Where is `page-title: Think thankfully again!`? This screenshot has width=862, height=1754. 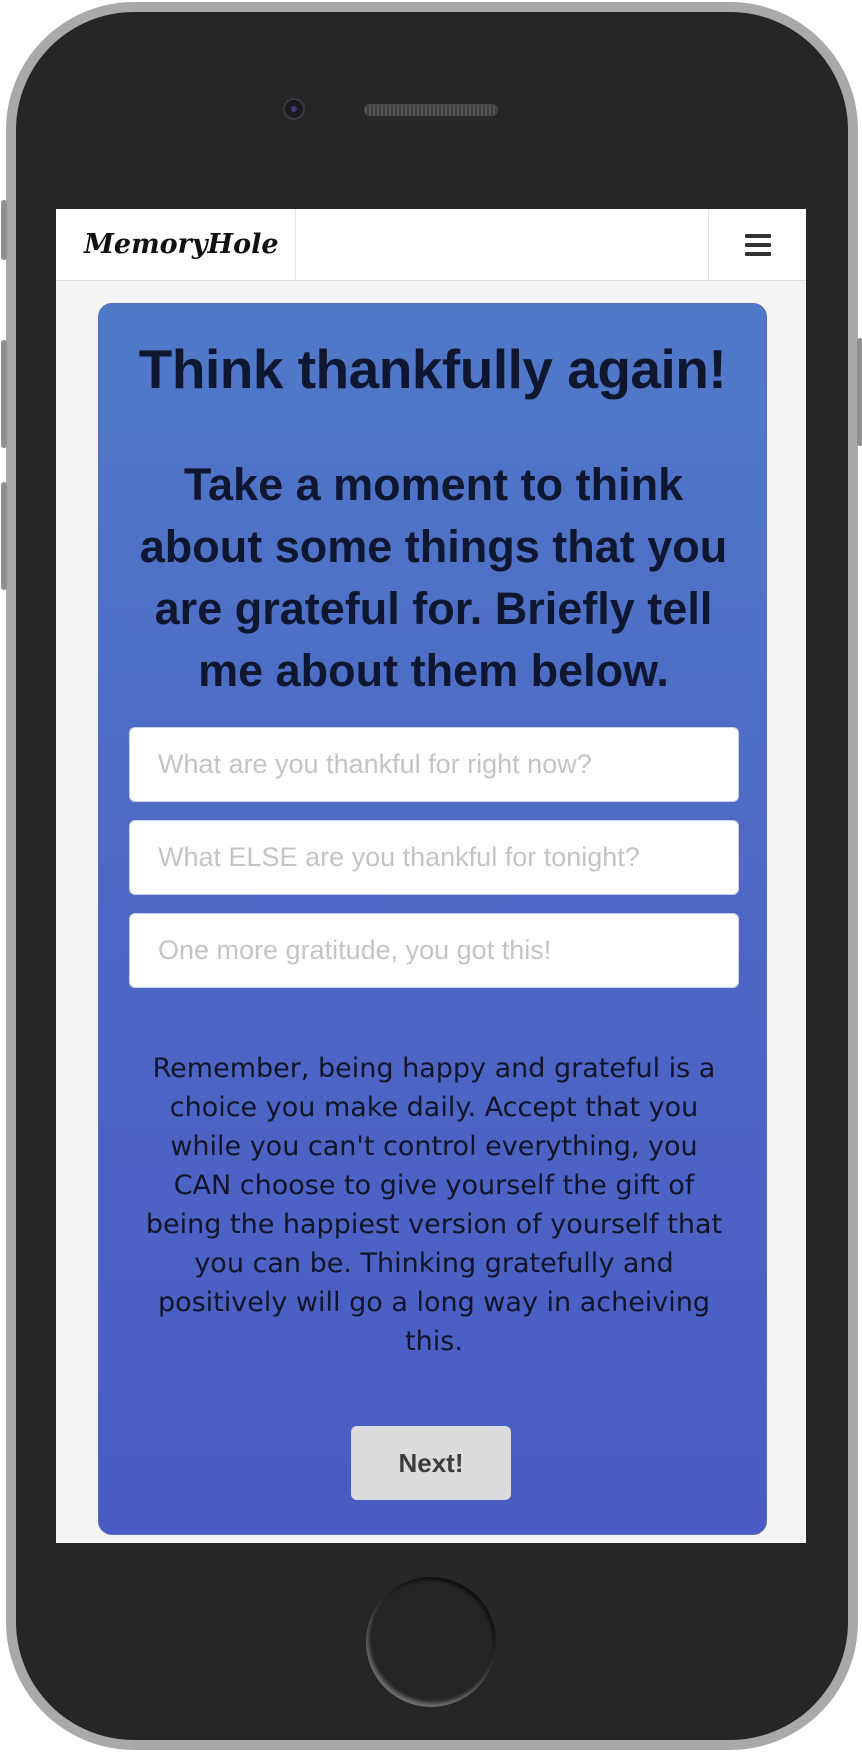 page-title: Think thankfully again! is located at coordinates (432, 369).